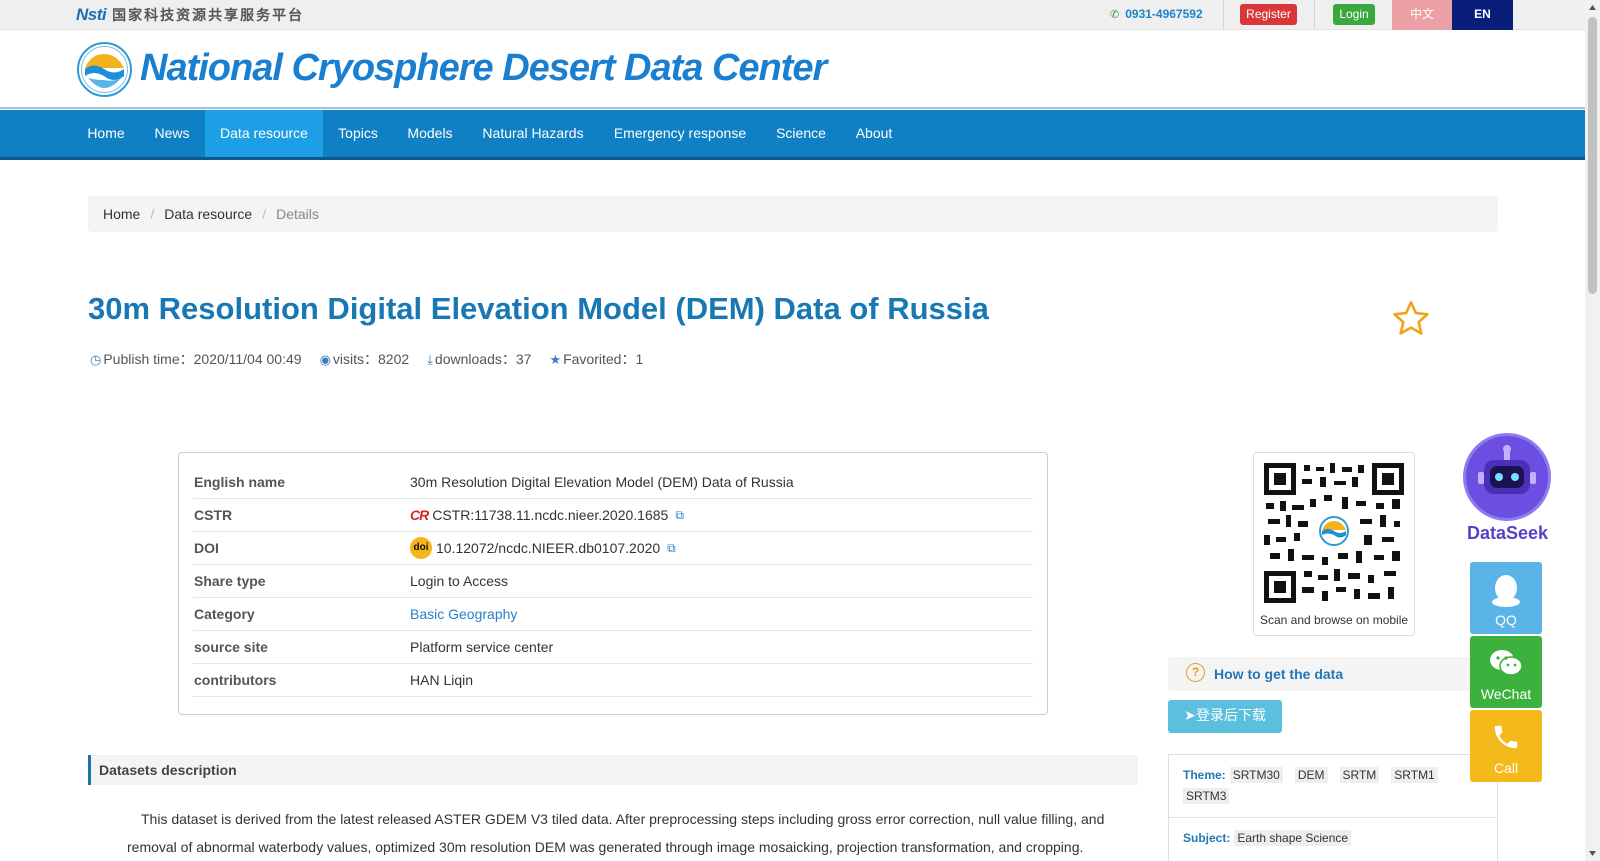  I want to click on lang-english-button: EN, so click(1482, 15).